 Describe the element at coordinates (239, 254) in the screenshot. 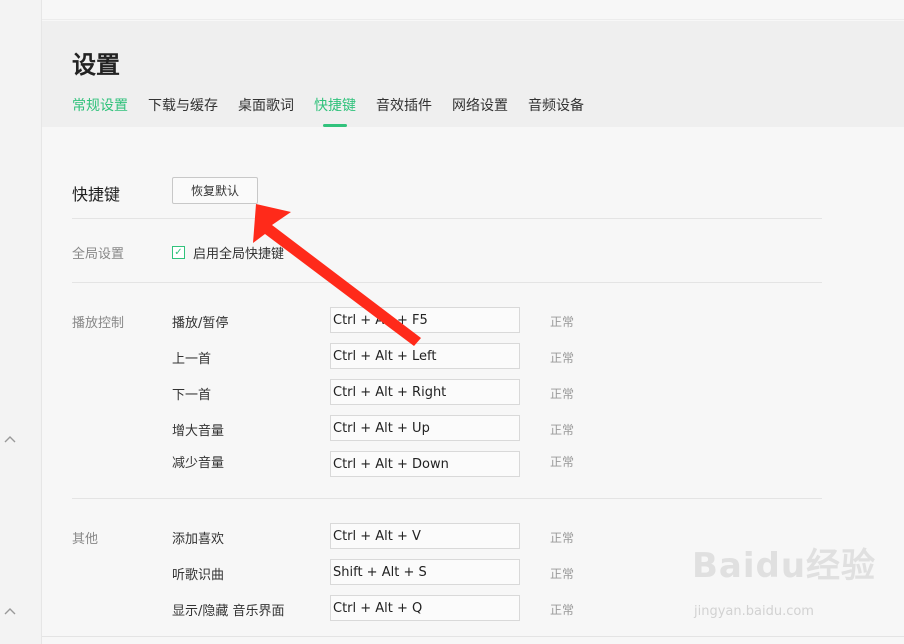

I see `global-shortcut-label: 启用全局快捷键` at that location.